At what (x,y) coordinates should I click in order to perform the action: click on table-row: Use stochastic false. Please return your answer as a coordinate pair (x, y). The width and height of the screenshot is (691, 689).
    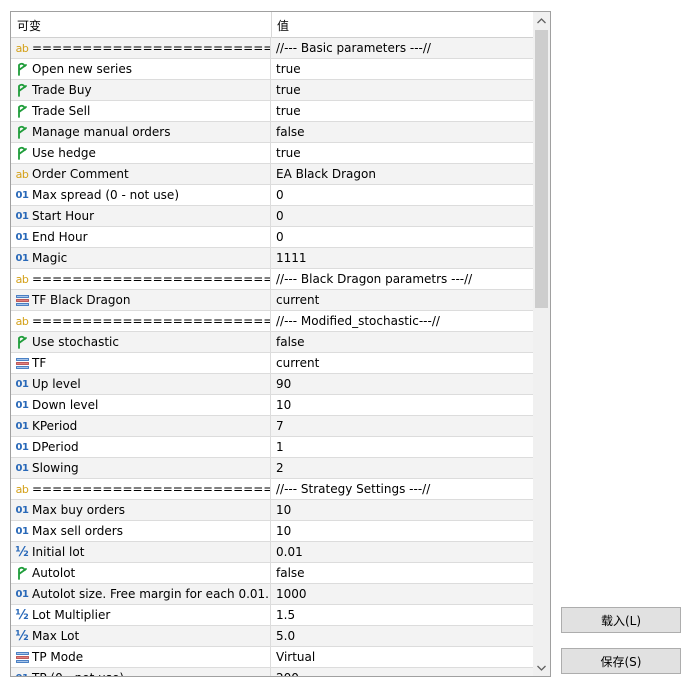
    Looking at the image, I should click on (272, 342).